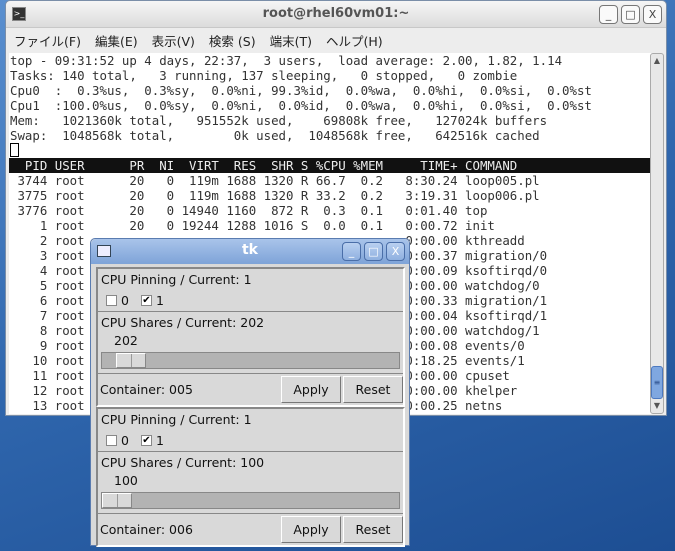  I want to click on cpu-shares-value: 100, so click(126, 480).